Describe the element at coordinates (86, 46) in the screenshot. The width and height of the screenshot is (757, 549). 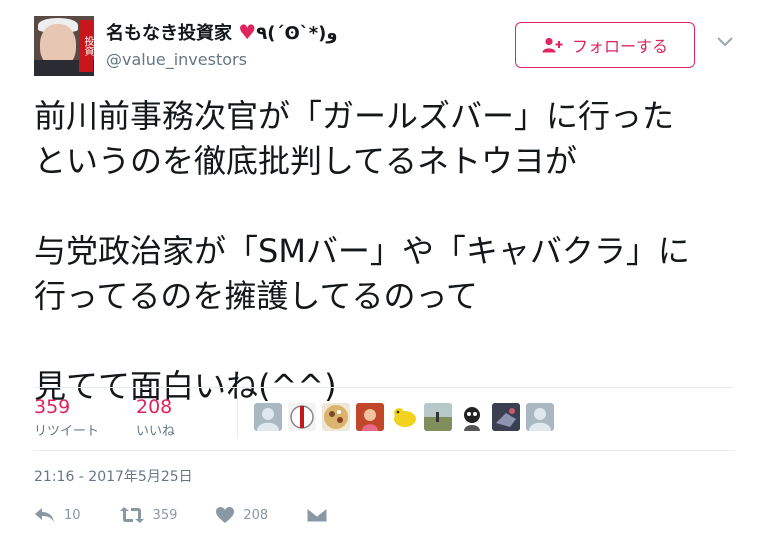
I see `avatar-stamp: 投資` at that location.